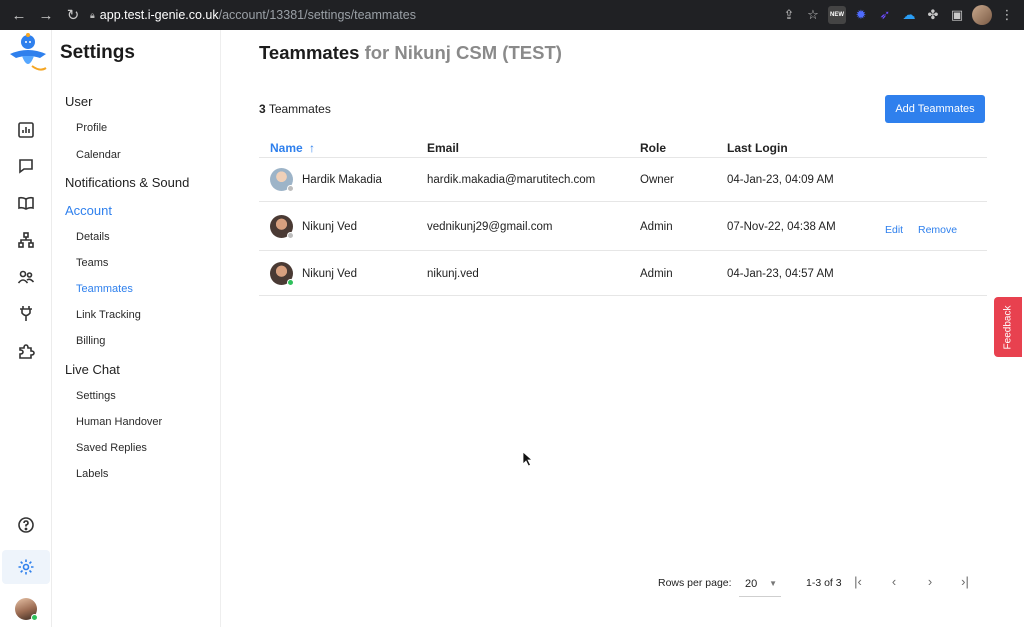  Describe the element at coordinates (933, 15) in the screenshot. I see `puzzle-icon: ✤` at that location.